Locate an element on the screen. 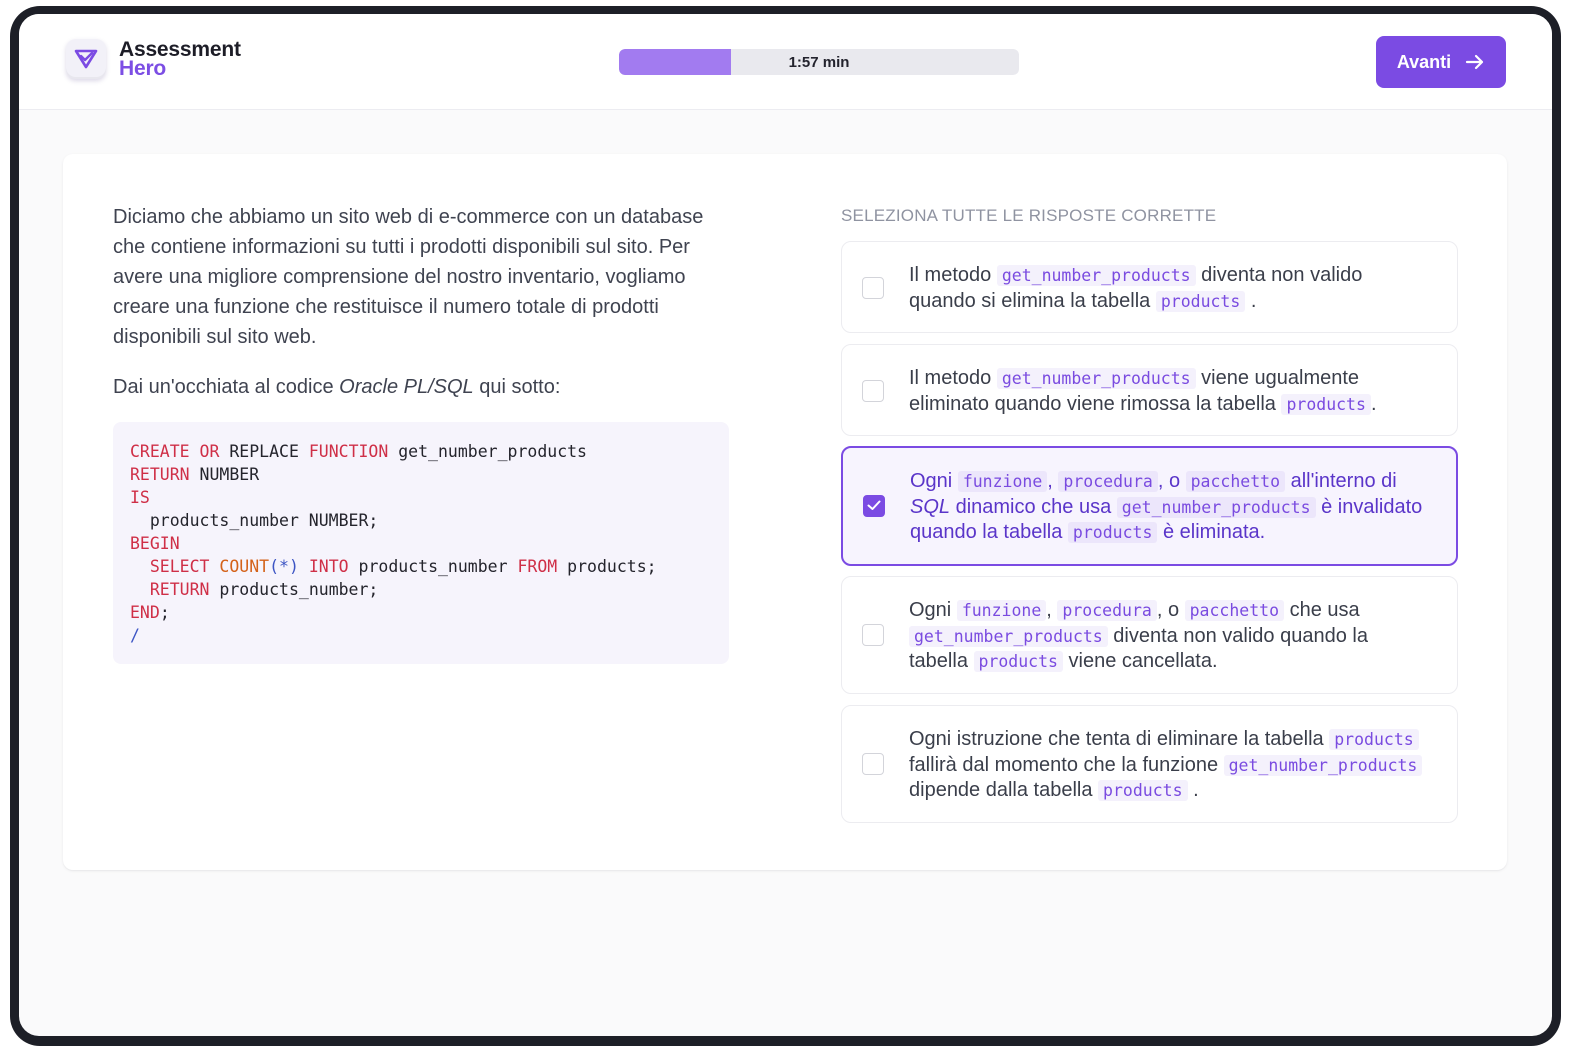  code-line: products_number NUMBER; is located at coordinates (421, 520).